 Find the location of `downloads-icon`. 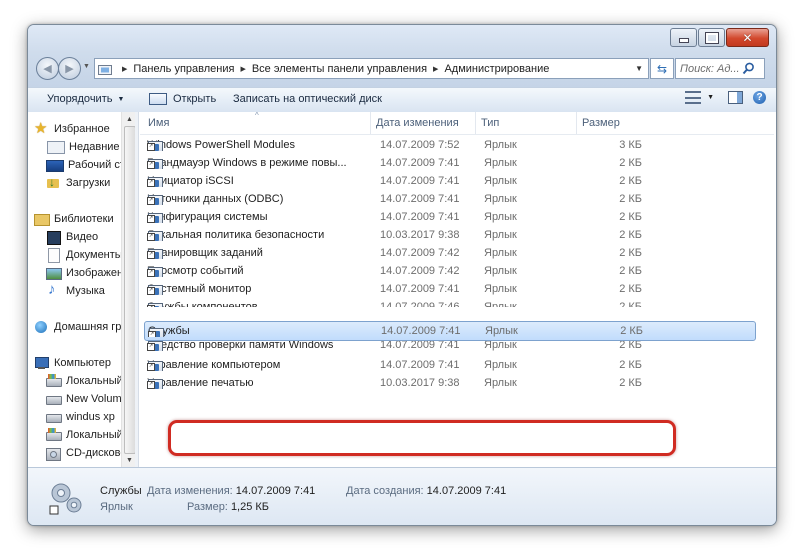

downloads-icon is located at coordinates (54, 182).